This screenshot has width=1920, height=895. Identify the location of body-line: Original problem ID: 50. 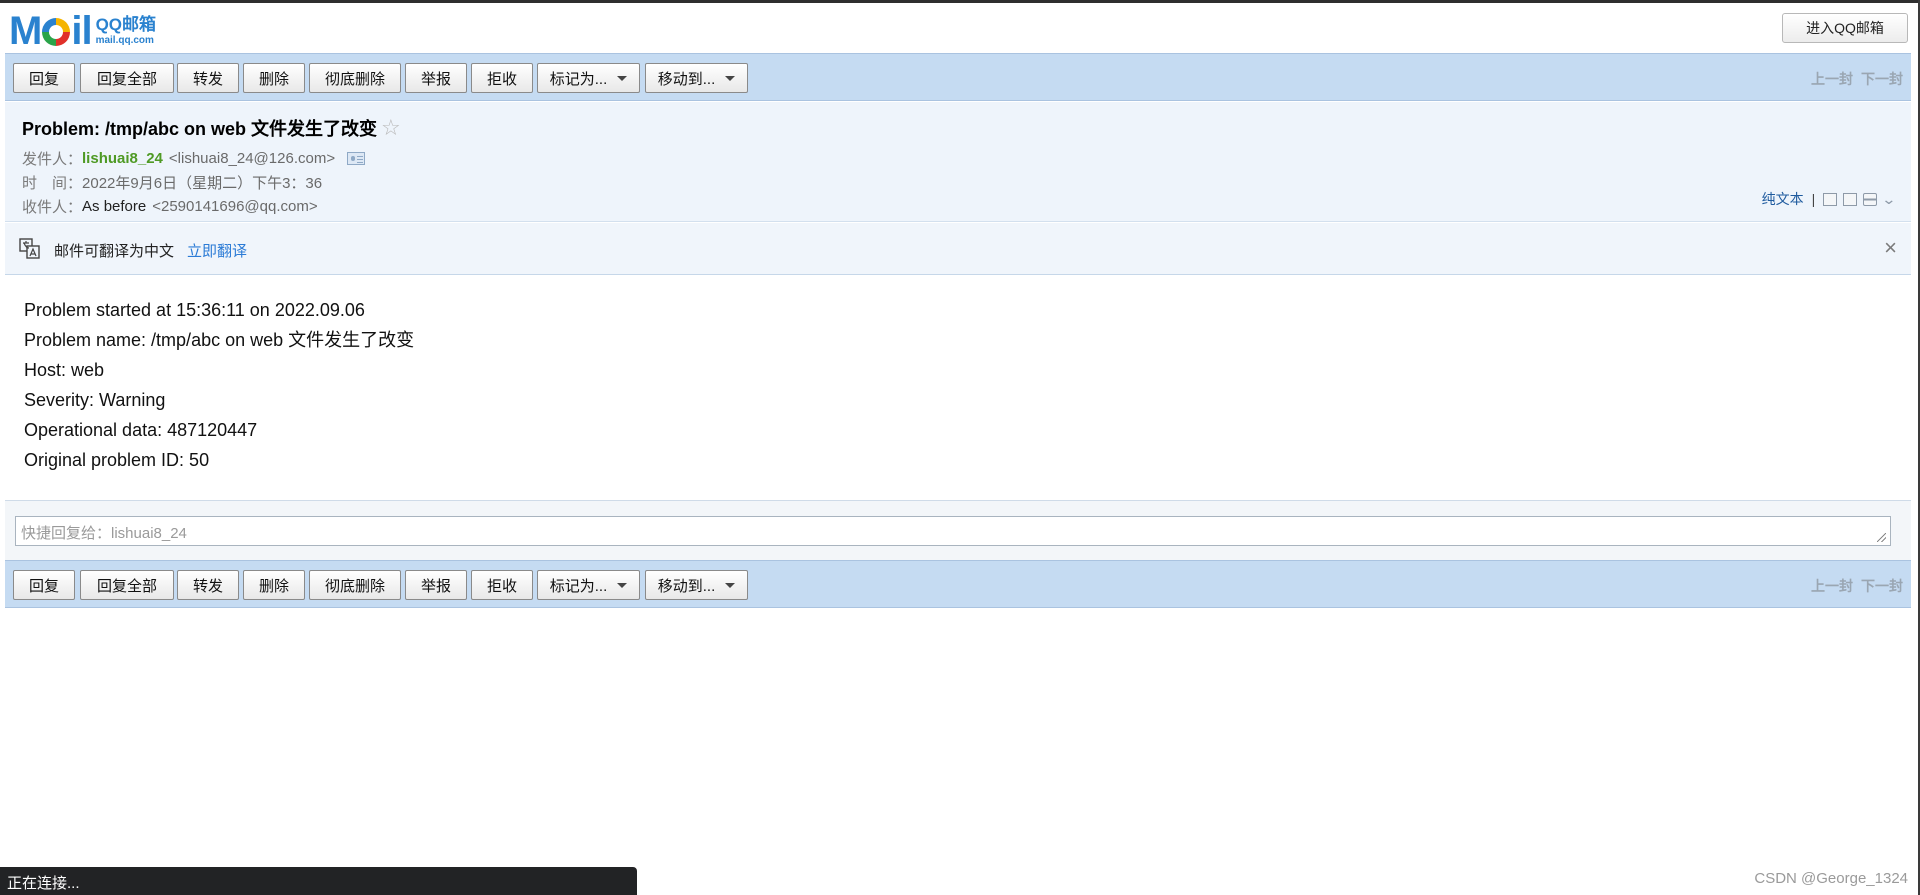
(117, 460).